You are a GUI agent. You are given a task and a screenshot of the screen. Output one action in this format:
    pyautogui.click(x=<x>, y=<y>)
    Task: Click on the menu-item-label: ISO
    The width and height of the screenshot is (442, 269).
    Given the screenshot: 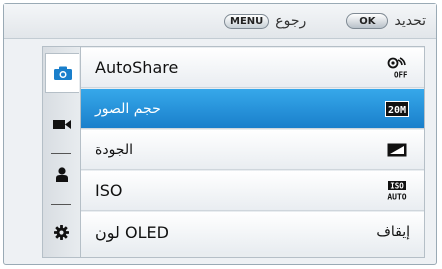 What is the action you would take?
    pyautogui.click(x=109, y=190)
    